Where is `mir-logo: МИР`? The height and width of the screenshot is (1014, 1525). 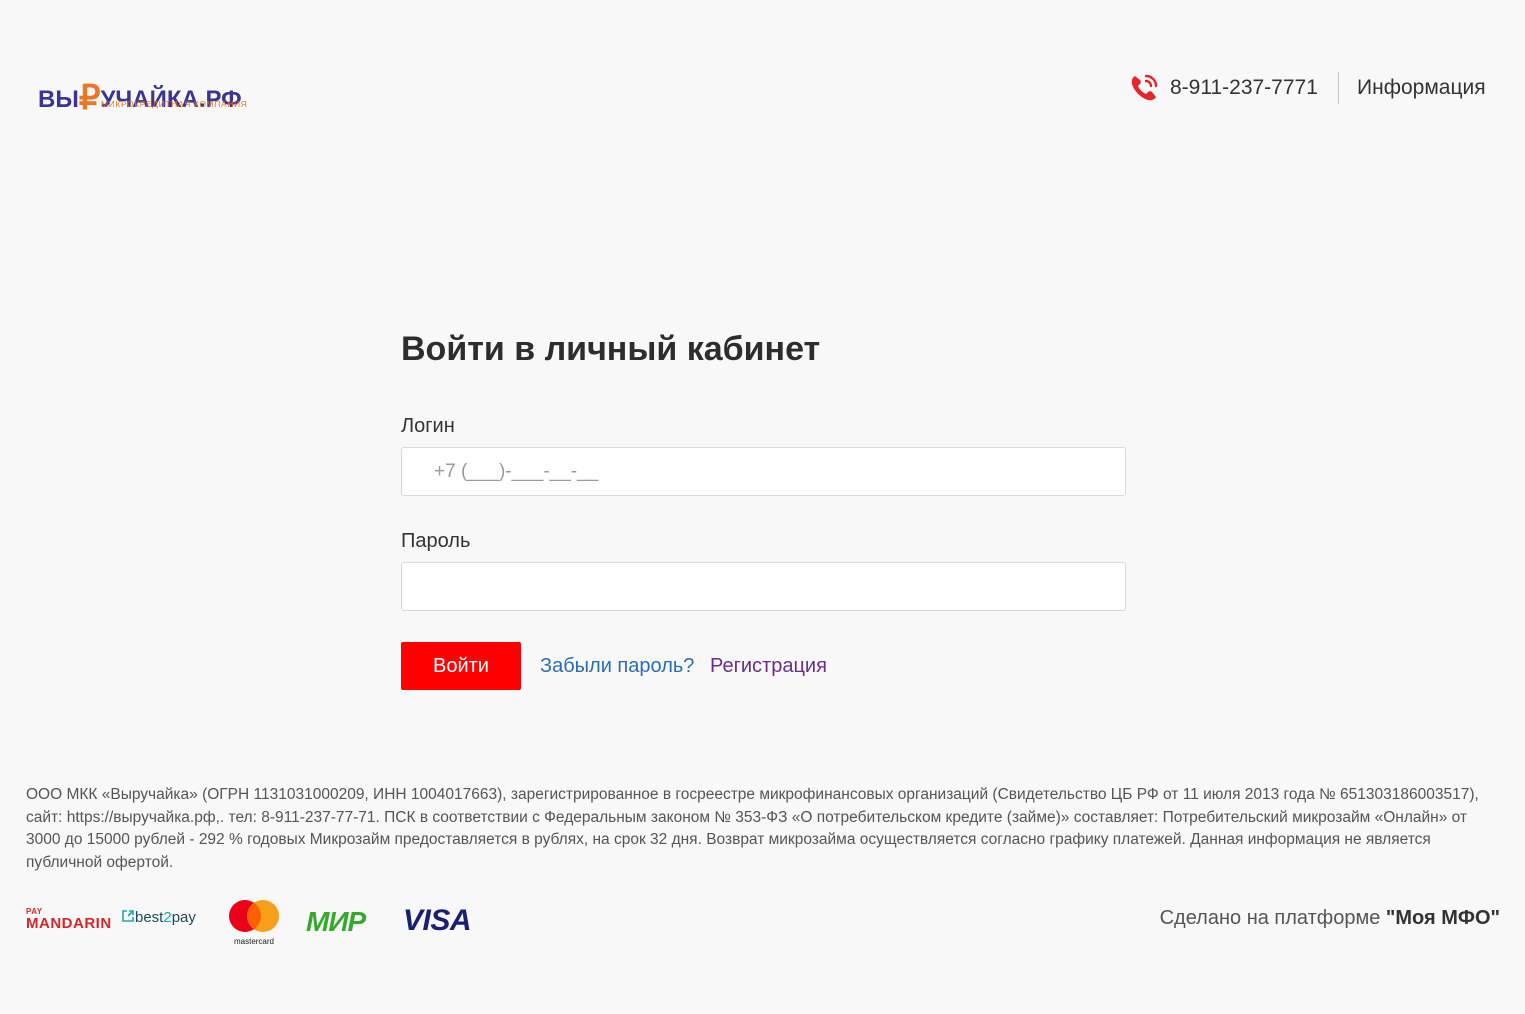
mir-logo: МИР is located at coordinates (336, 921).